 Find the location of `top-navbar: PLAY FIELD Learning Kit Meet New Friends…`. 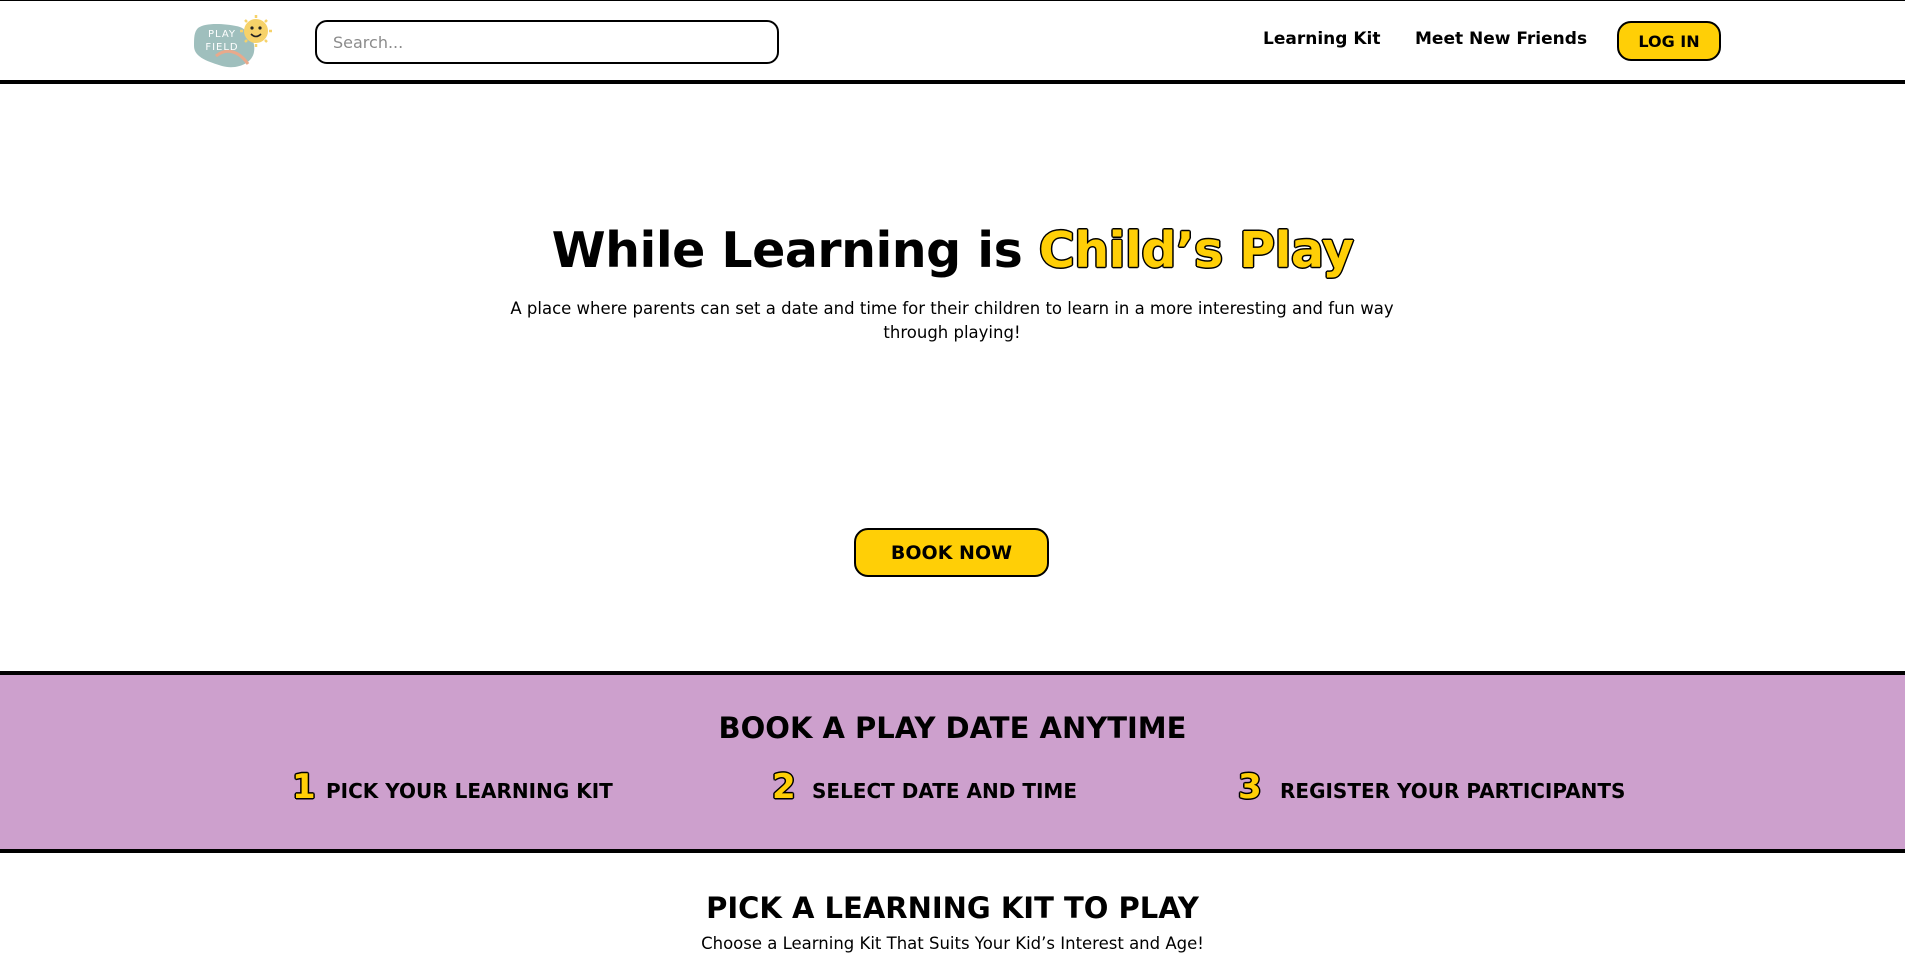

top-navbar: PLAY FIELD Learning Kit Meet New Friends… is located at coordinates (952, 42).